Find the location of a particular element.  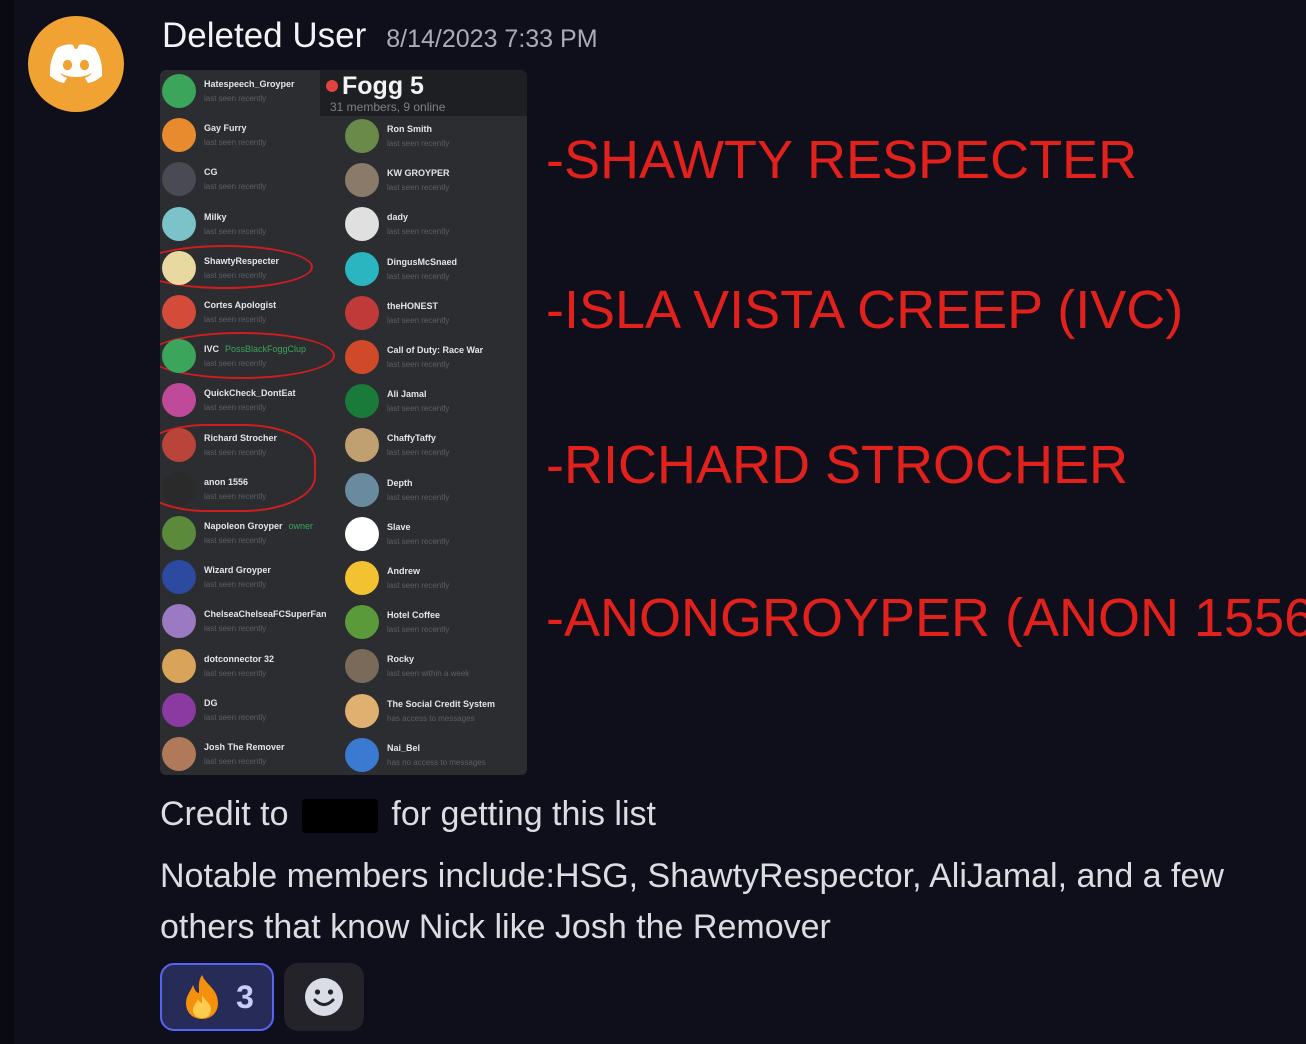

member-list-item: QuickCheck_DontEatlast seen recently is located at coordinates (229, 401).